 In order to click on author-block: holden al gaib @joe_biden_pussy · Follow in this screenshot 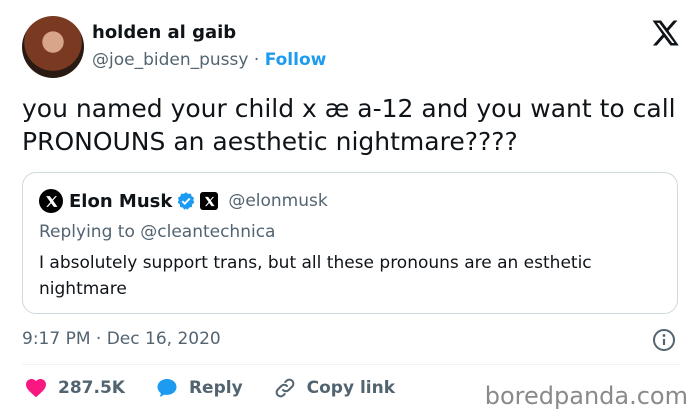, I will do `click(209, 46)`.